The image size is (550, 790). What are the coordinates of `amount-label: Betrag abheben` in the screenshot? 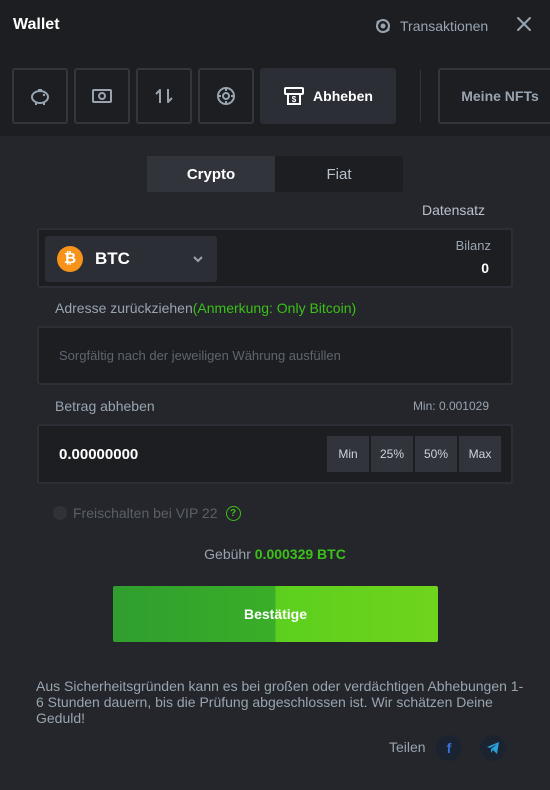 It's located at (105, 406).